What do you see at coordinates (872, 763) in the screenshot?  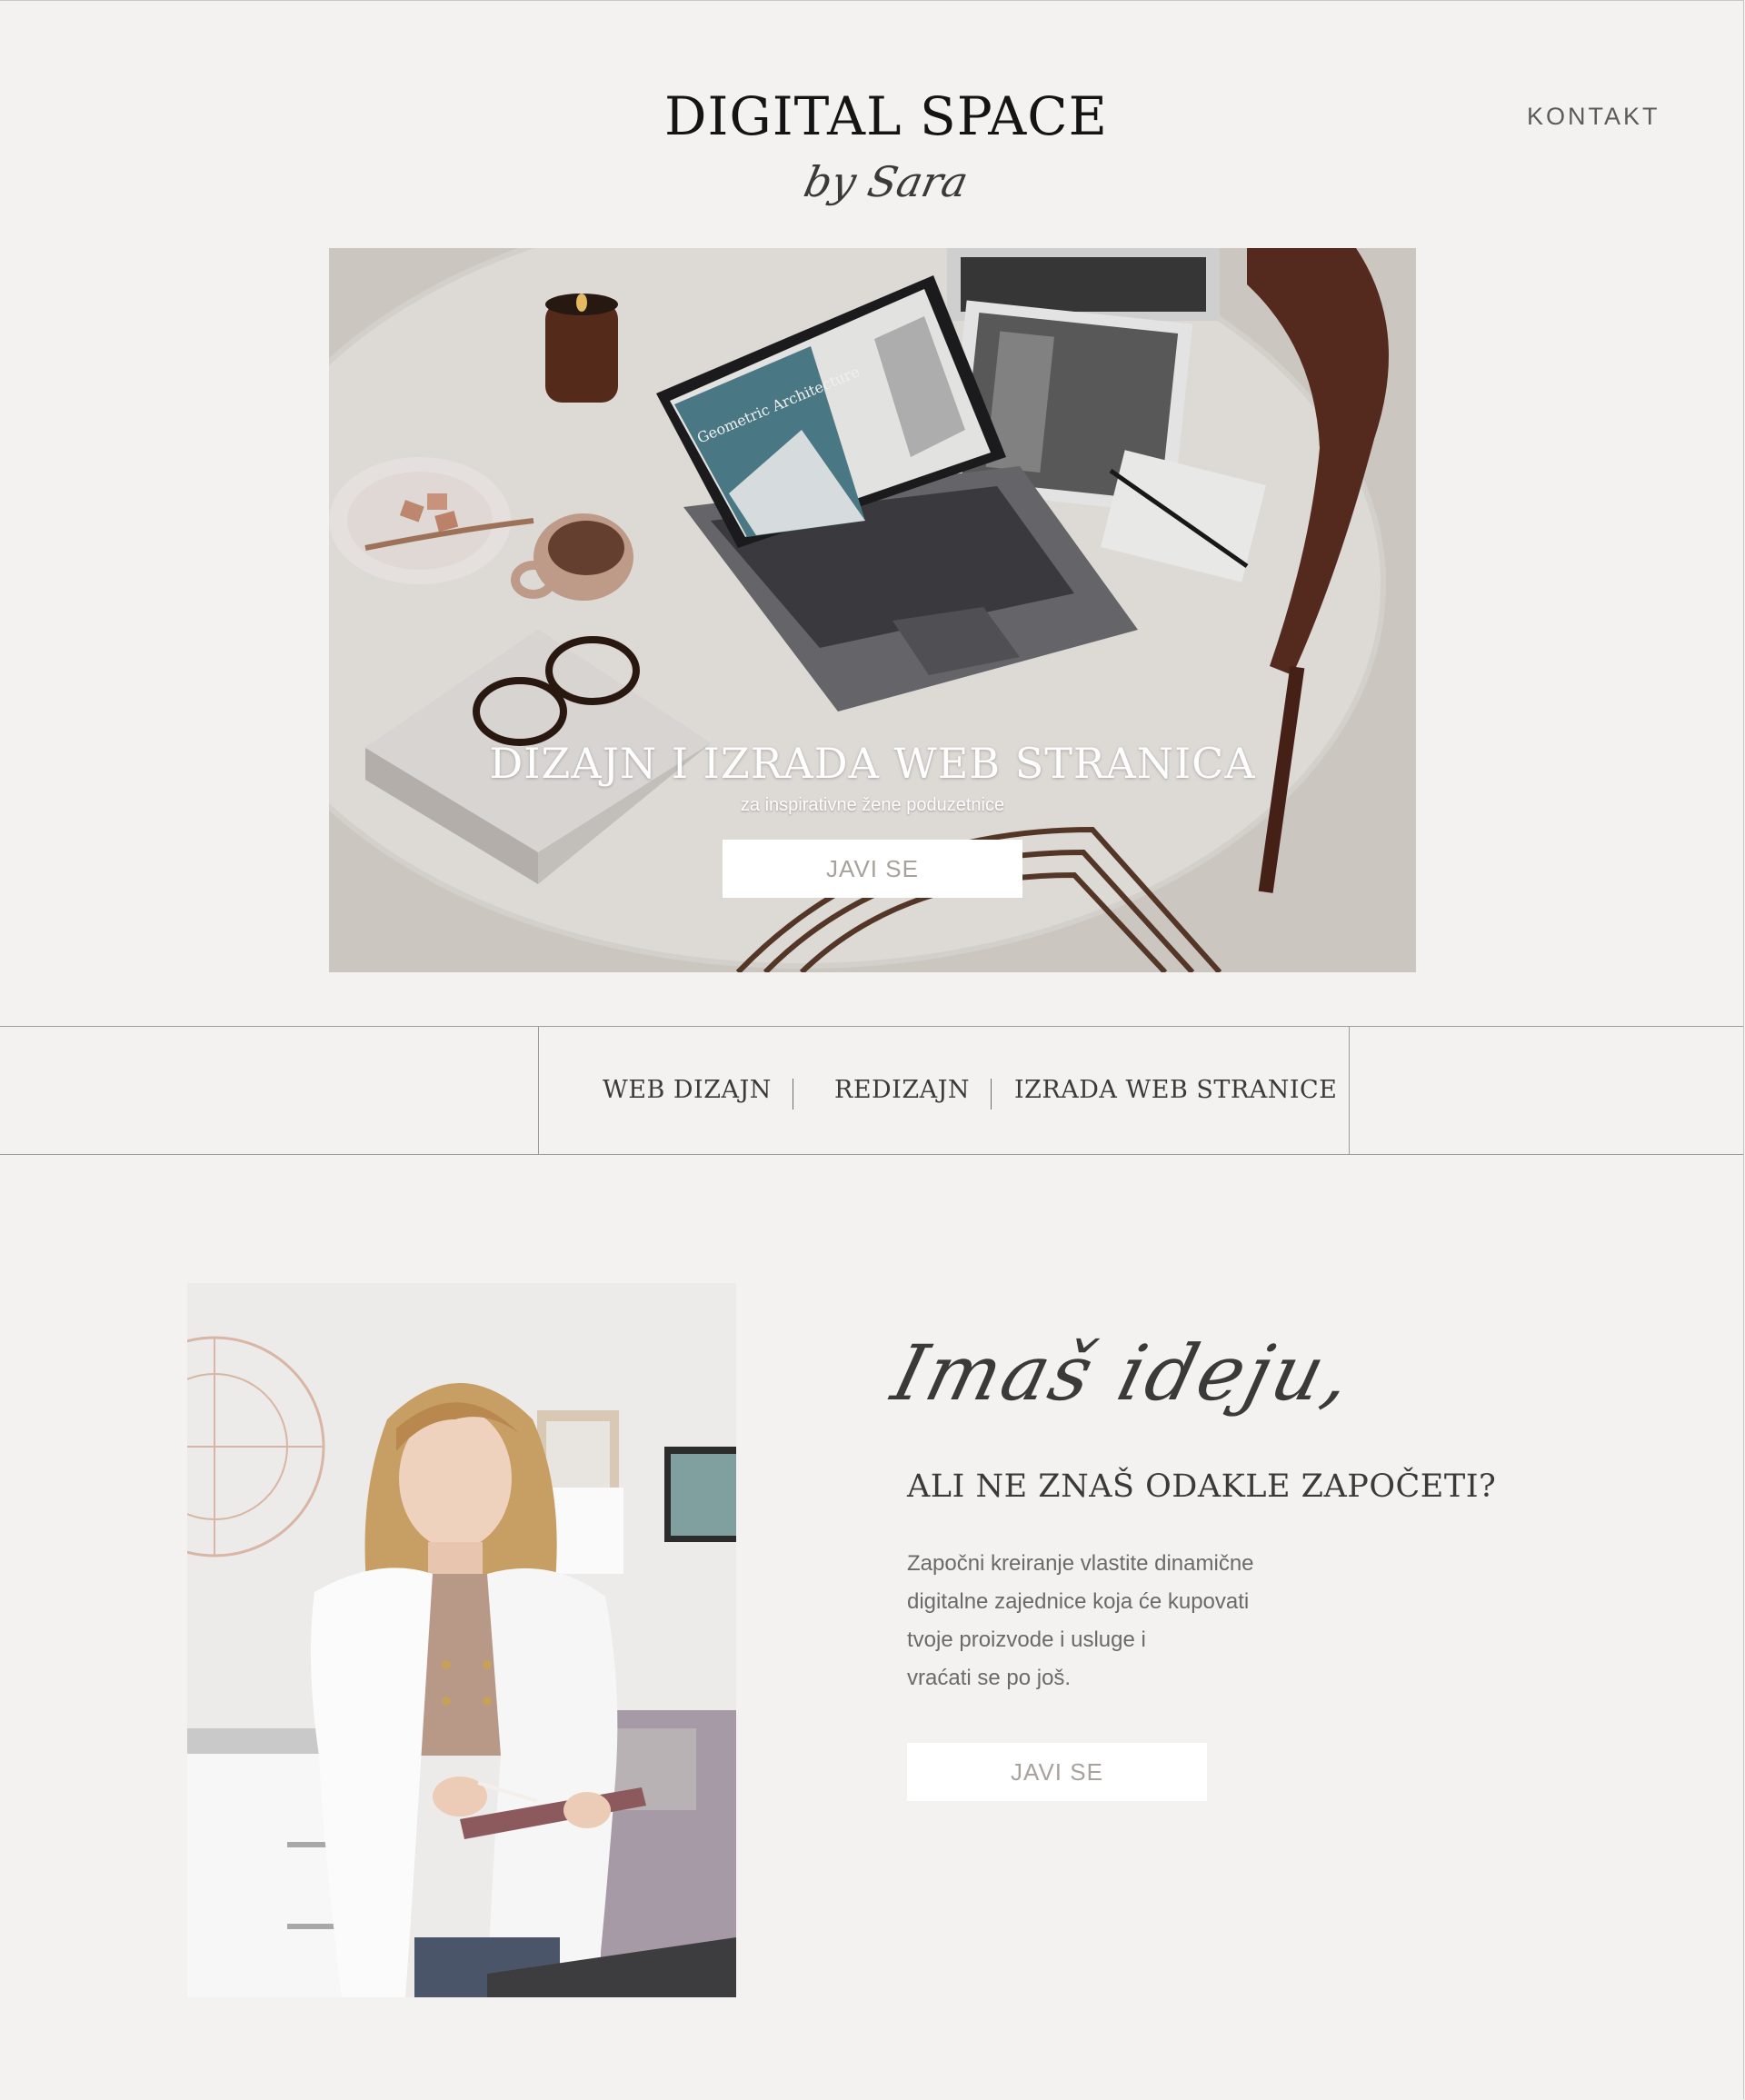 I see `hero-title: DIZAJN I IZRADA WEB STRANICA` at bounding box center [872, 763].